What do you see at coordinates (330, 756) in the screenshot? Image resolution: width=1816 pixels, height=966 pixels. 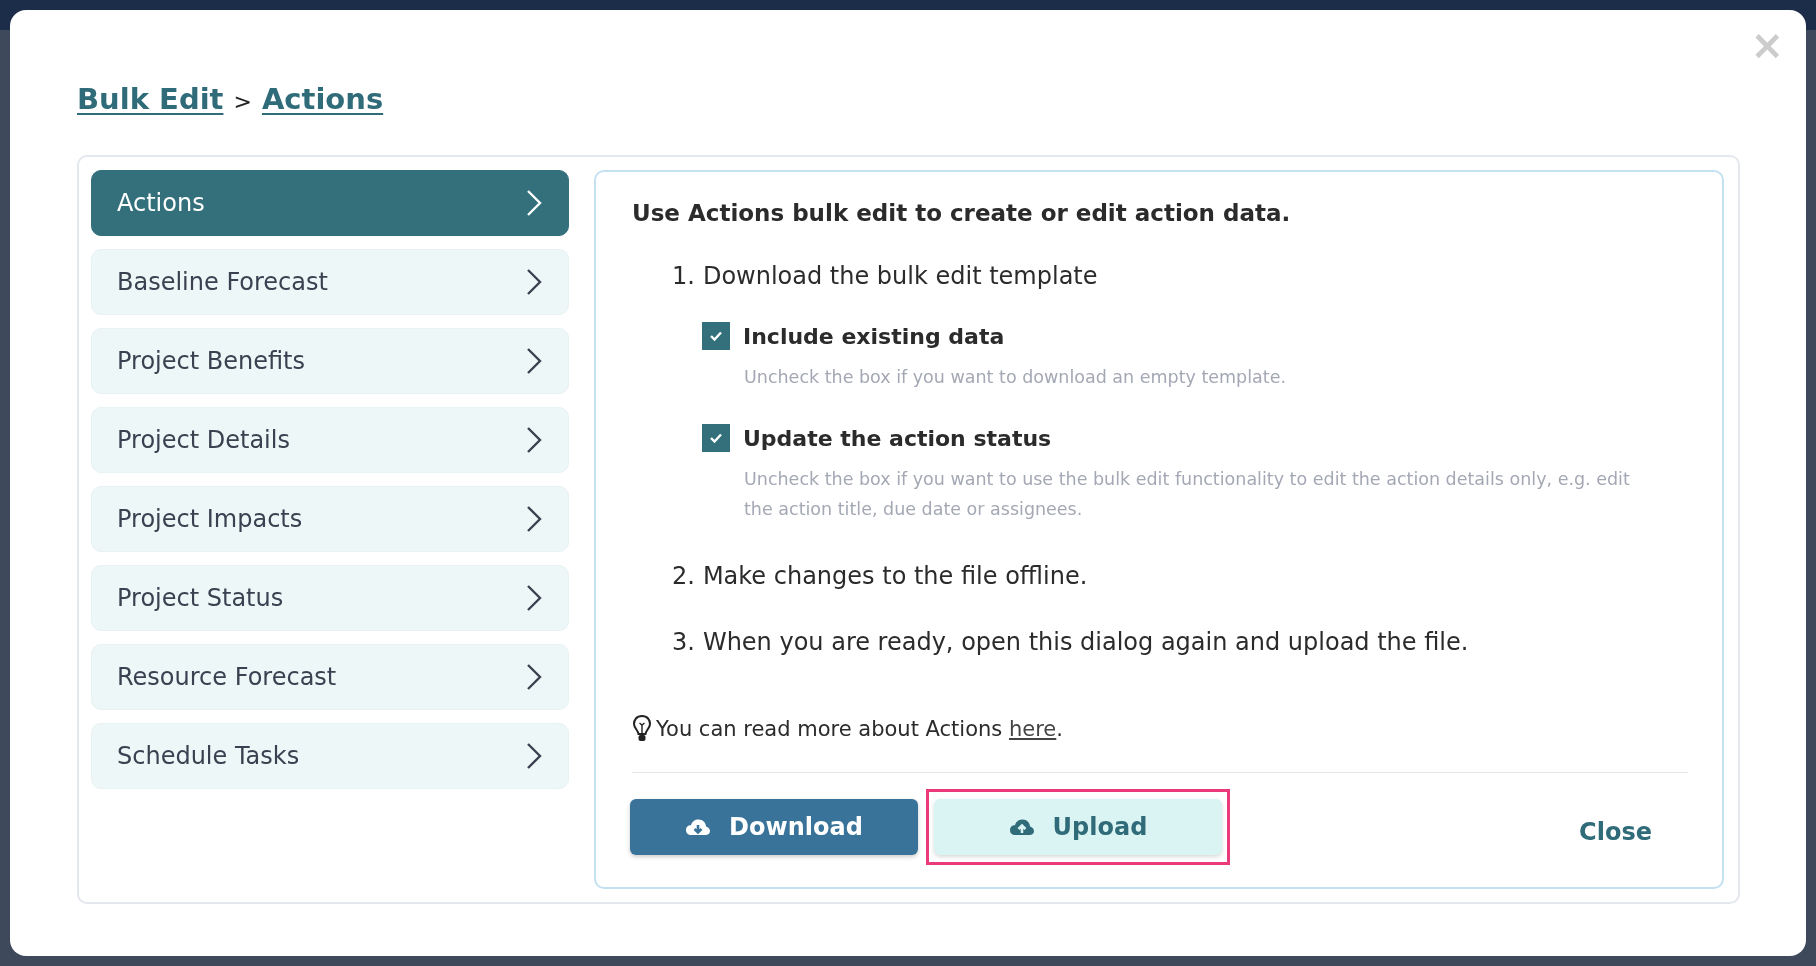 I see `sidebar-item: Schedule Tasks` at bounding box center [330, 756].